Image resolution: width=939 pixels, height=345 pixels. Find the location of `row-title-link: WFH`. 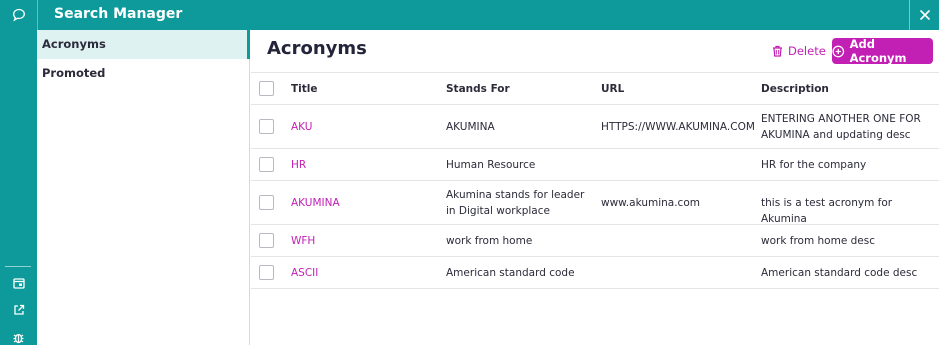

row-title-link: WFH is located at coordinates (303, 241).